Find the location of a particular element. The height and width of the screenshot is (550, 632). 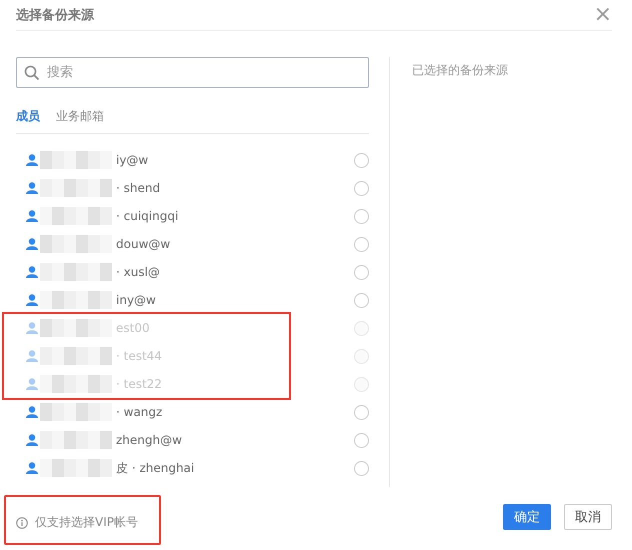

tab: 成员 is located at coordinates (28, 116).